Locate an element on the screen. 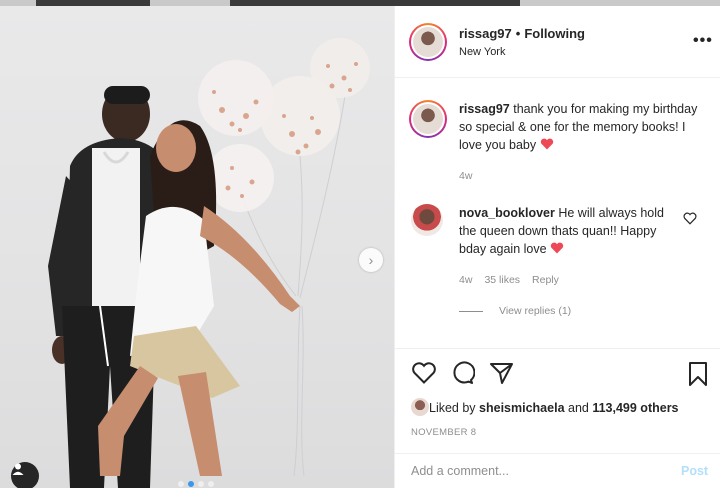 The height and width of the screenshot is (488, 720). replies-divider is located at coordinates (471, 311).